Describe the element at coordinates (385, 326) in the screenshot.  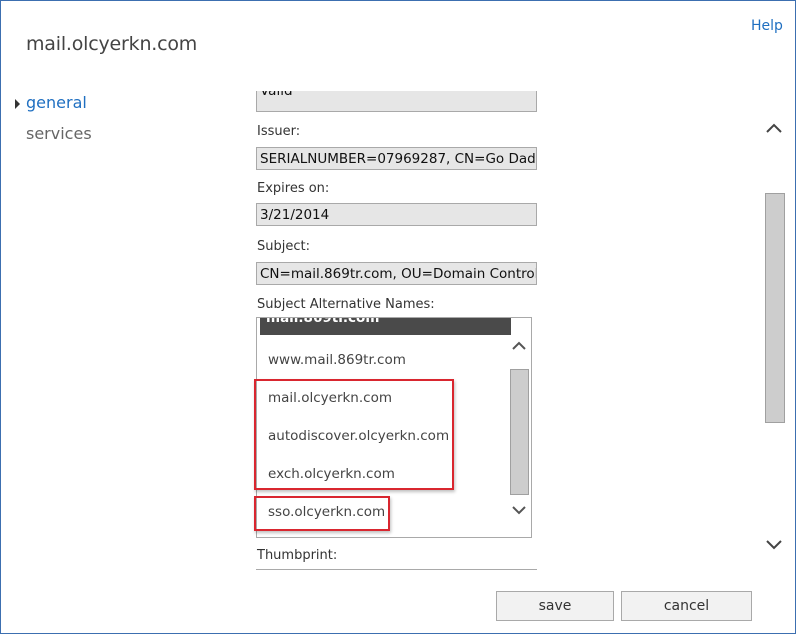
I see `list-item-selected: mail.869tr.com` at that location.